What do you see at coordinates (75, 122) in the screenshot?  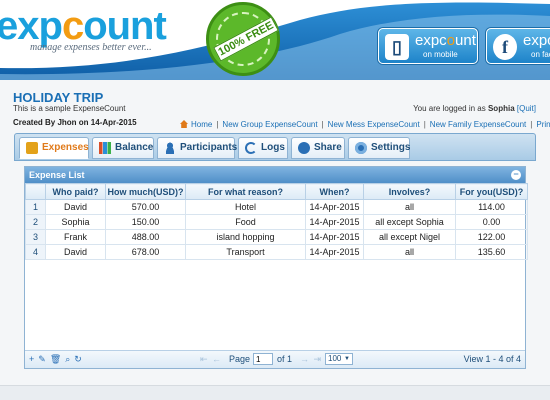 I see `created-by: Created By Jhon on 14-Apr-2015` at bounding box center [75, 122].